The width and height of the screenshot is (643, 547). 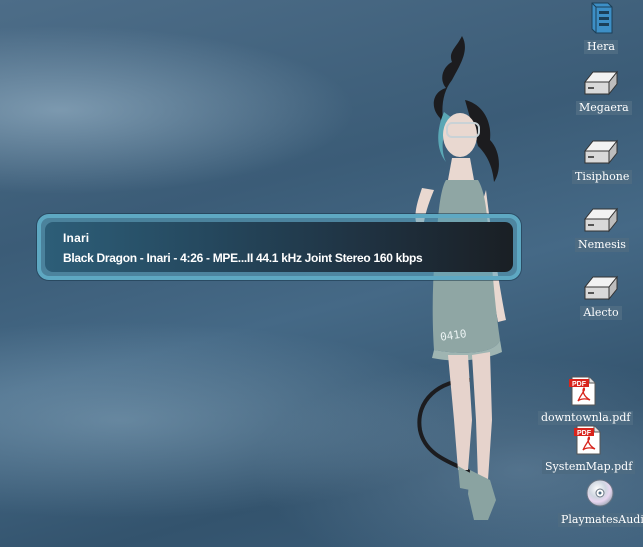 What do you see at coordinates (589, 467) in the screenshot?
I see `desktop-icon-label: SystemMap.pdf` at bounding box center [589, 467].